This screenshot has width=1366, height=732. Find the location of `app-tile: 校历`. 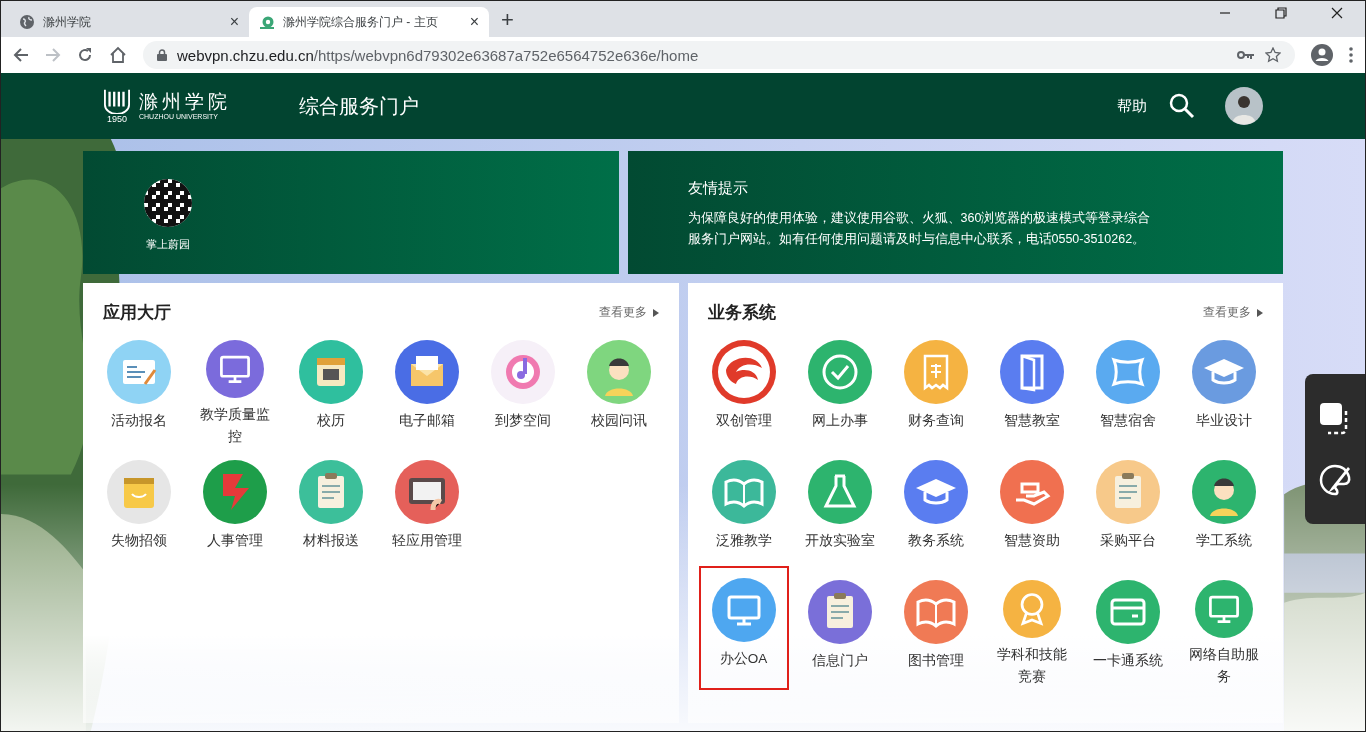

app-tile: 校历 is located at coordinates (331, 392).